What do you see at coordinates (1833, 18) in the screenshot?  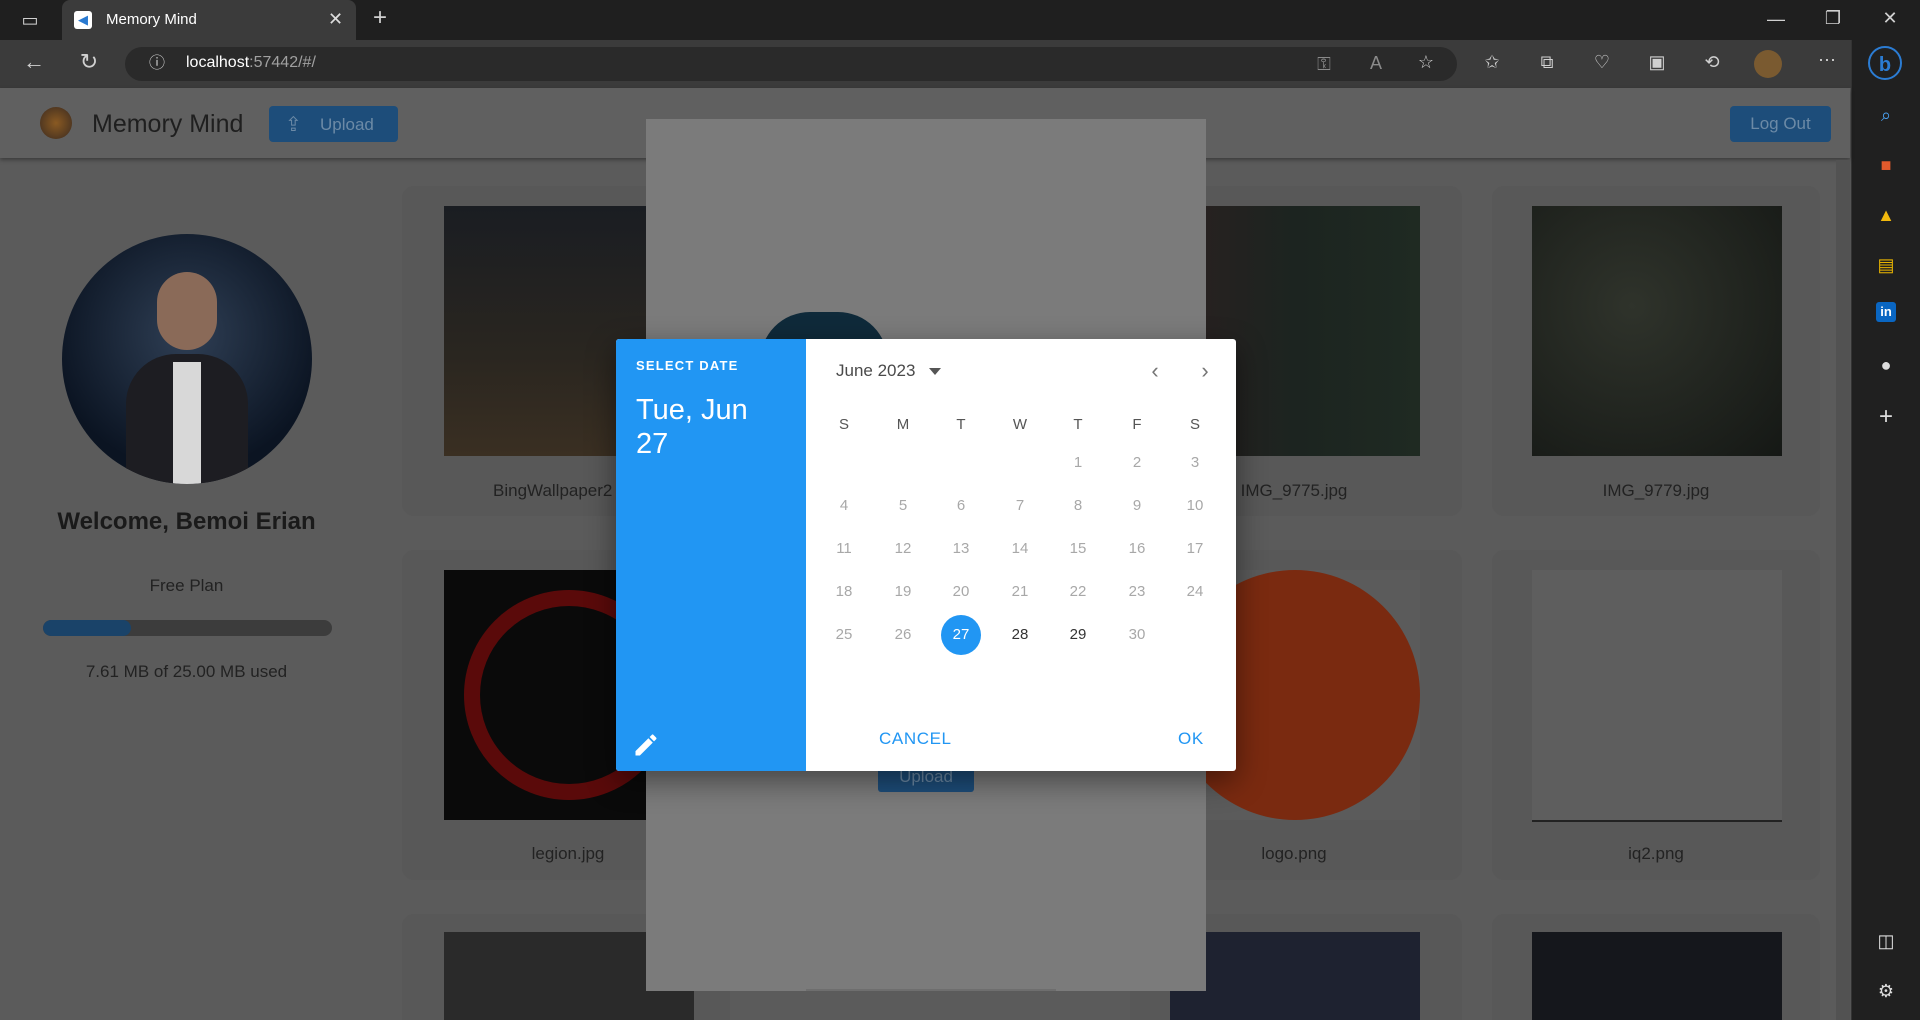 I see `restore-icon: ❐` at bounding box center [1833, 18].